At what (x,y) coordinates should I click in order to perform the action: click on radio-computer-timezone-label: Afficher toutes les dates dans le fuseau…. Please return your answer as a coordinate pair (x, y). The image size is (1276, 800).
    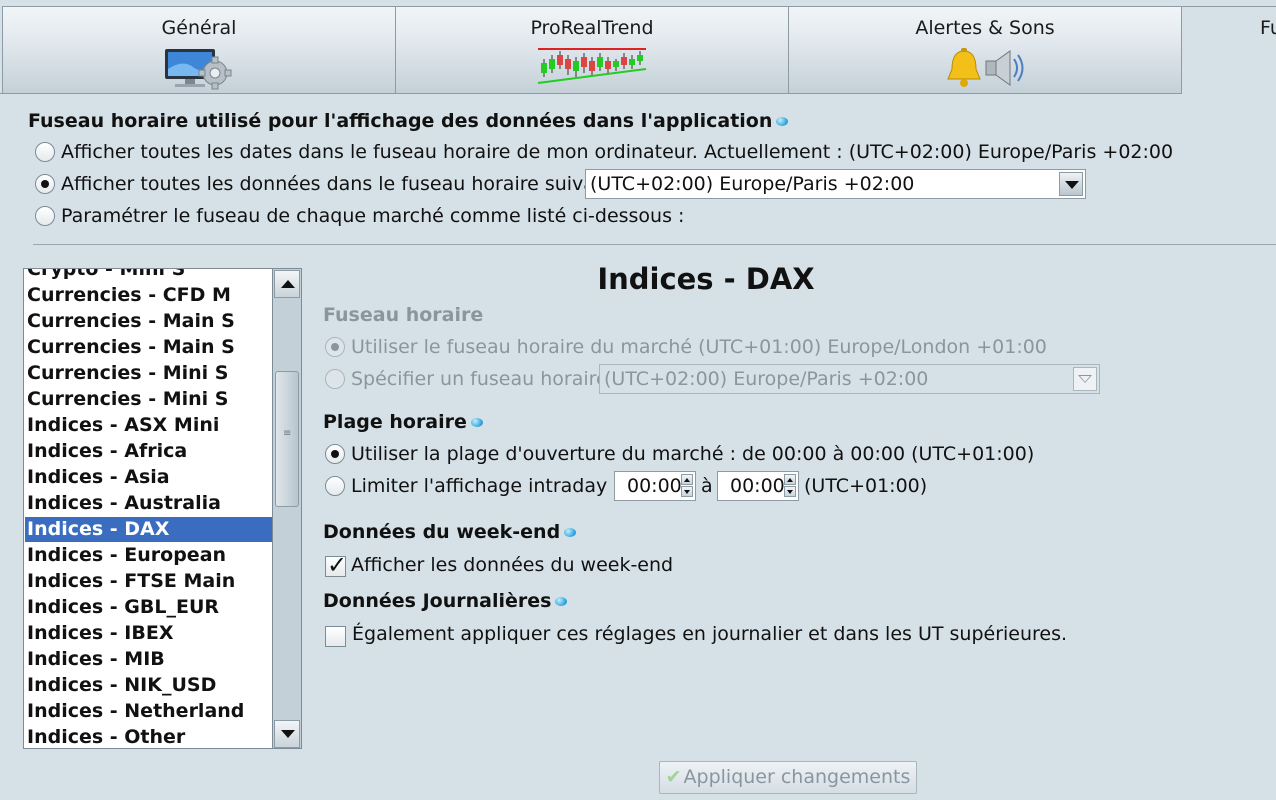
    Looking at the image, I should click on (617, 152).